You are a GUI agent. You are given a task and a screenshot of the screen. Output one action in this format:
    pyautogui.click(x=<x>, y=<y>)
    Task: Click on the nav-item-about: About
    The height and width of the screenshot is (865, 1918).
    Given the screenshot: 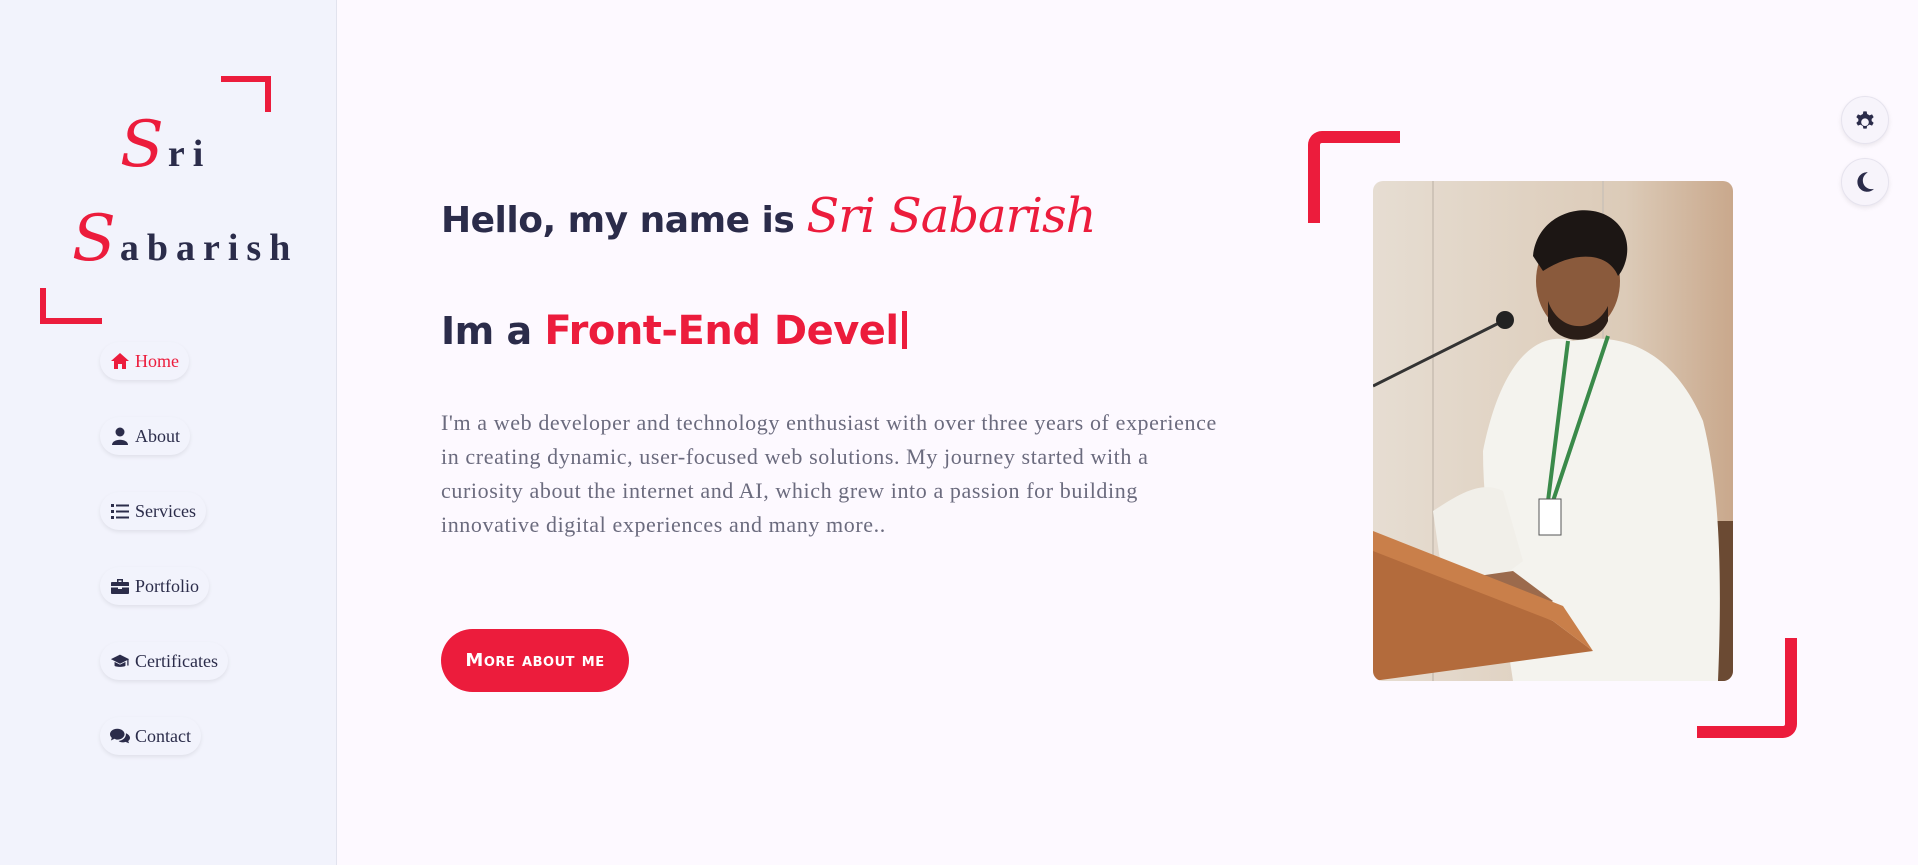 What is the action you would take?
    pyautogui.click(x=145, y=436)
    